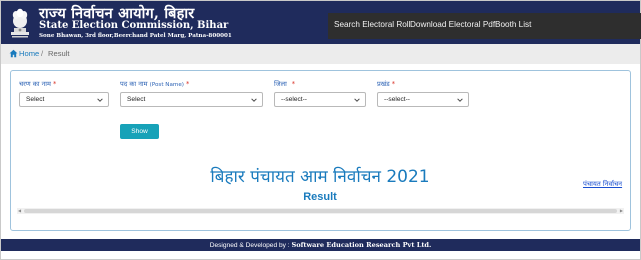 Image resolution: width=641 pixels, height=260 pixels. I want to click on footer-credit-lead: Designed & Developed by :, so click(250, 245).